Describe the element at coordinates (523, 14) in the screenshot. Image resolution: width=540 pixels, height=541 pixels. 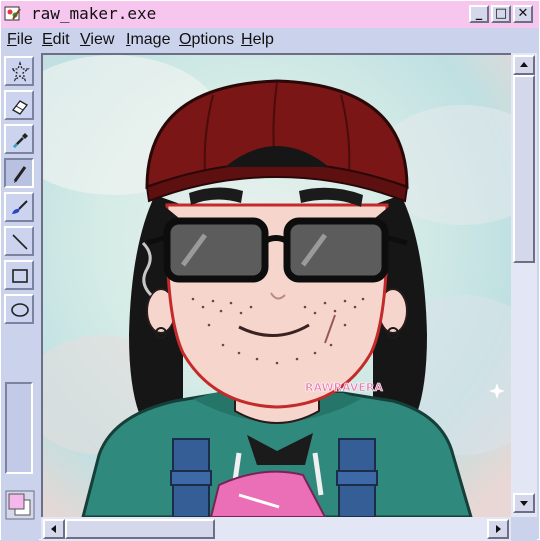
I see `close-button: ✕` at that location.